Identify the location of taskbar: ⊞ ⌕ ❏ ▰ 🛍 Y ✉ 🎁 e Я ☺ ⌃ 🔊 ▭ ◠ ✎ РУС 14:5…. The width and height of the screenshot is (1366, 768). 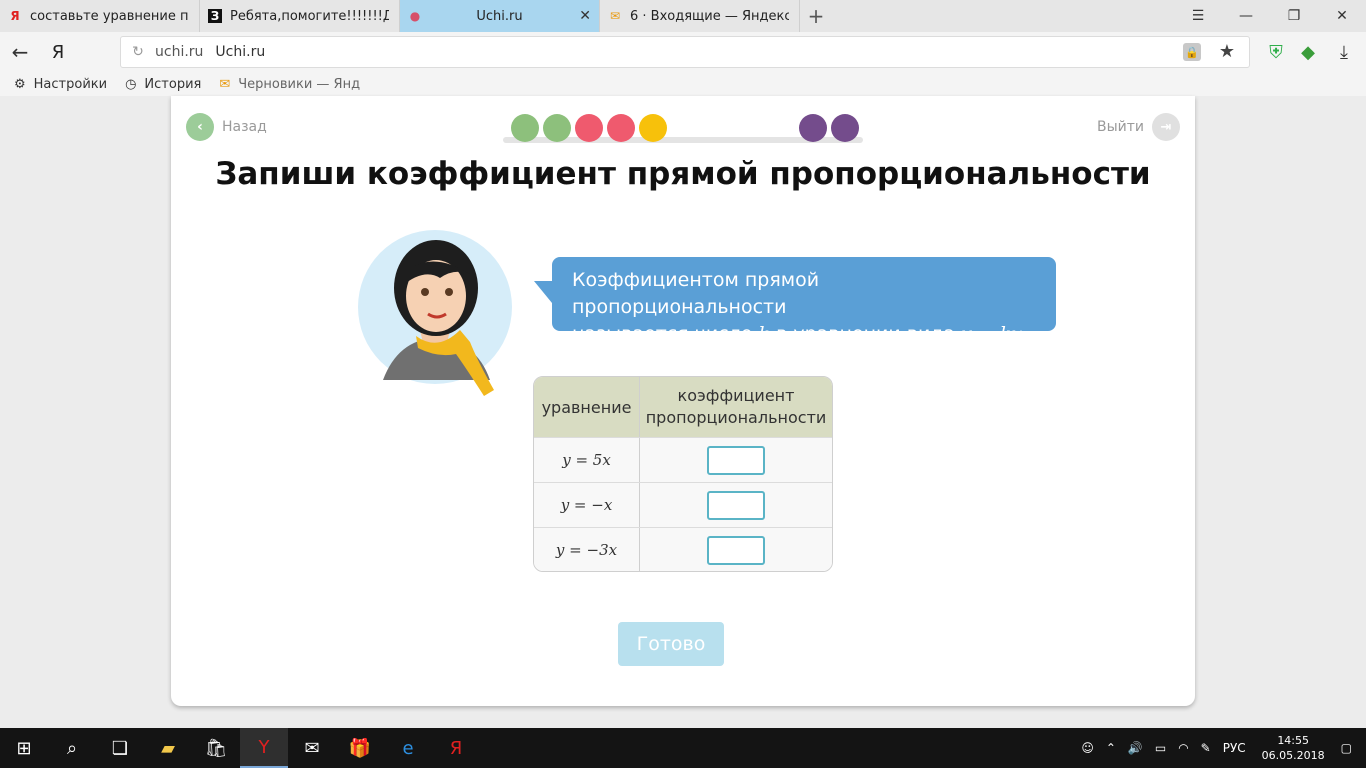
(683, 748).